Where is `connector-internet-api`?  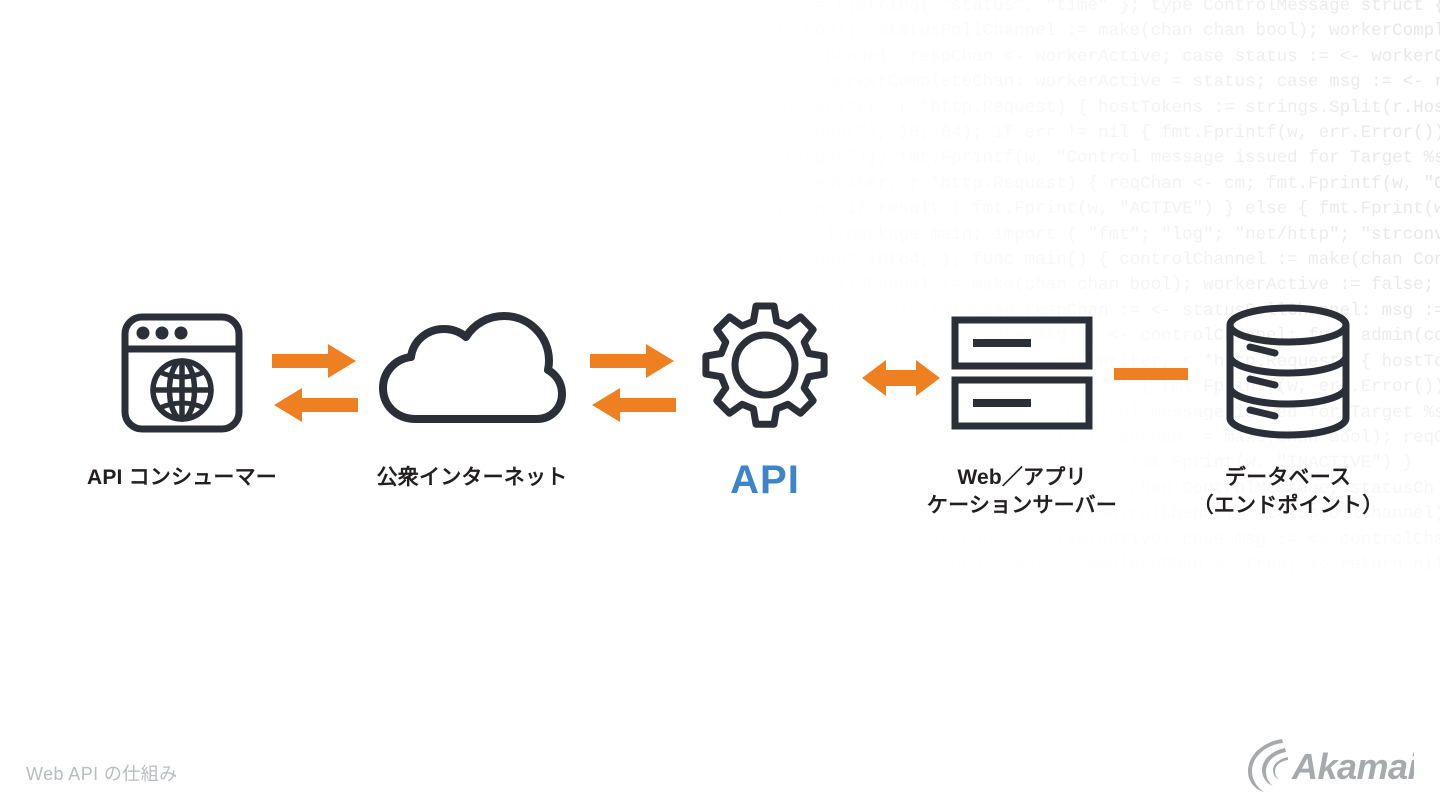 connector-internet-api is located at coordinates (633, 385).